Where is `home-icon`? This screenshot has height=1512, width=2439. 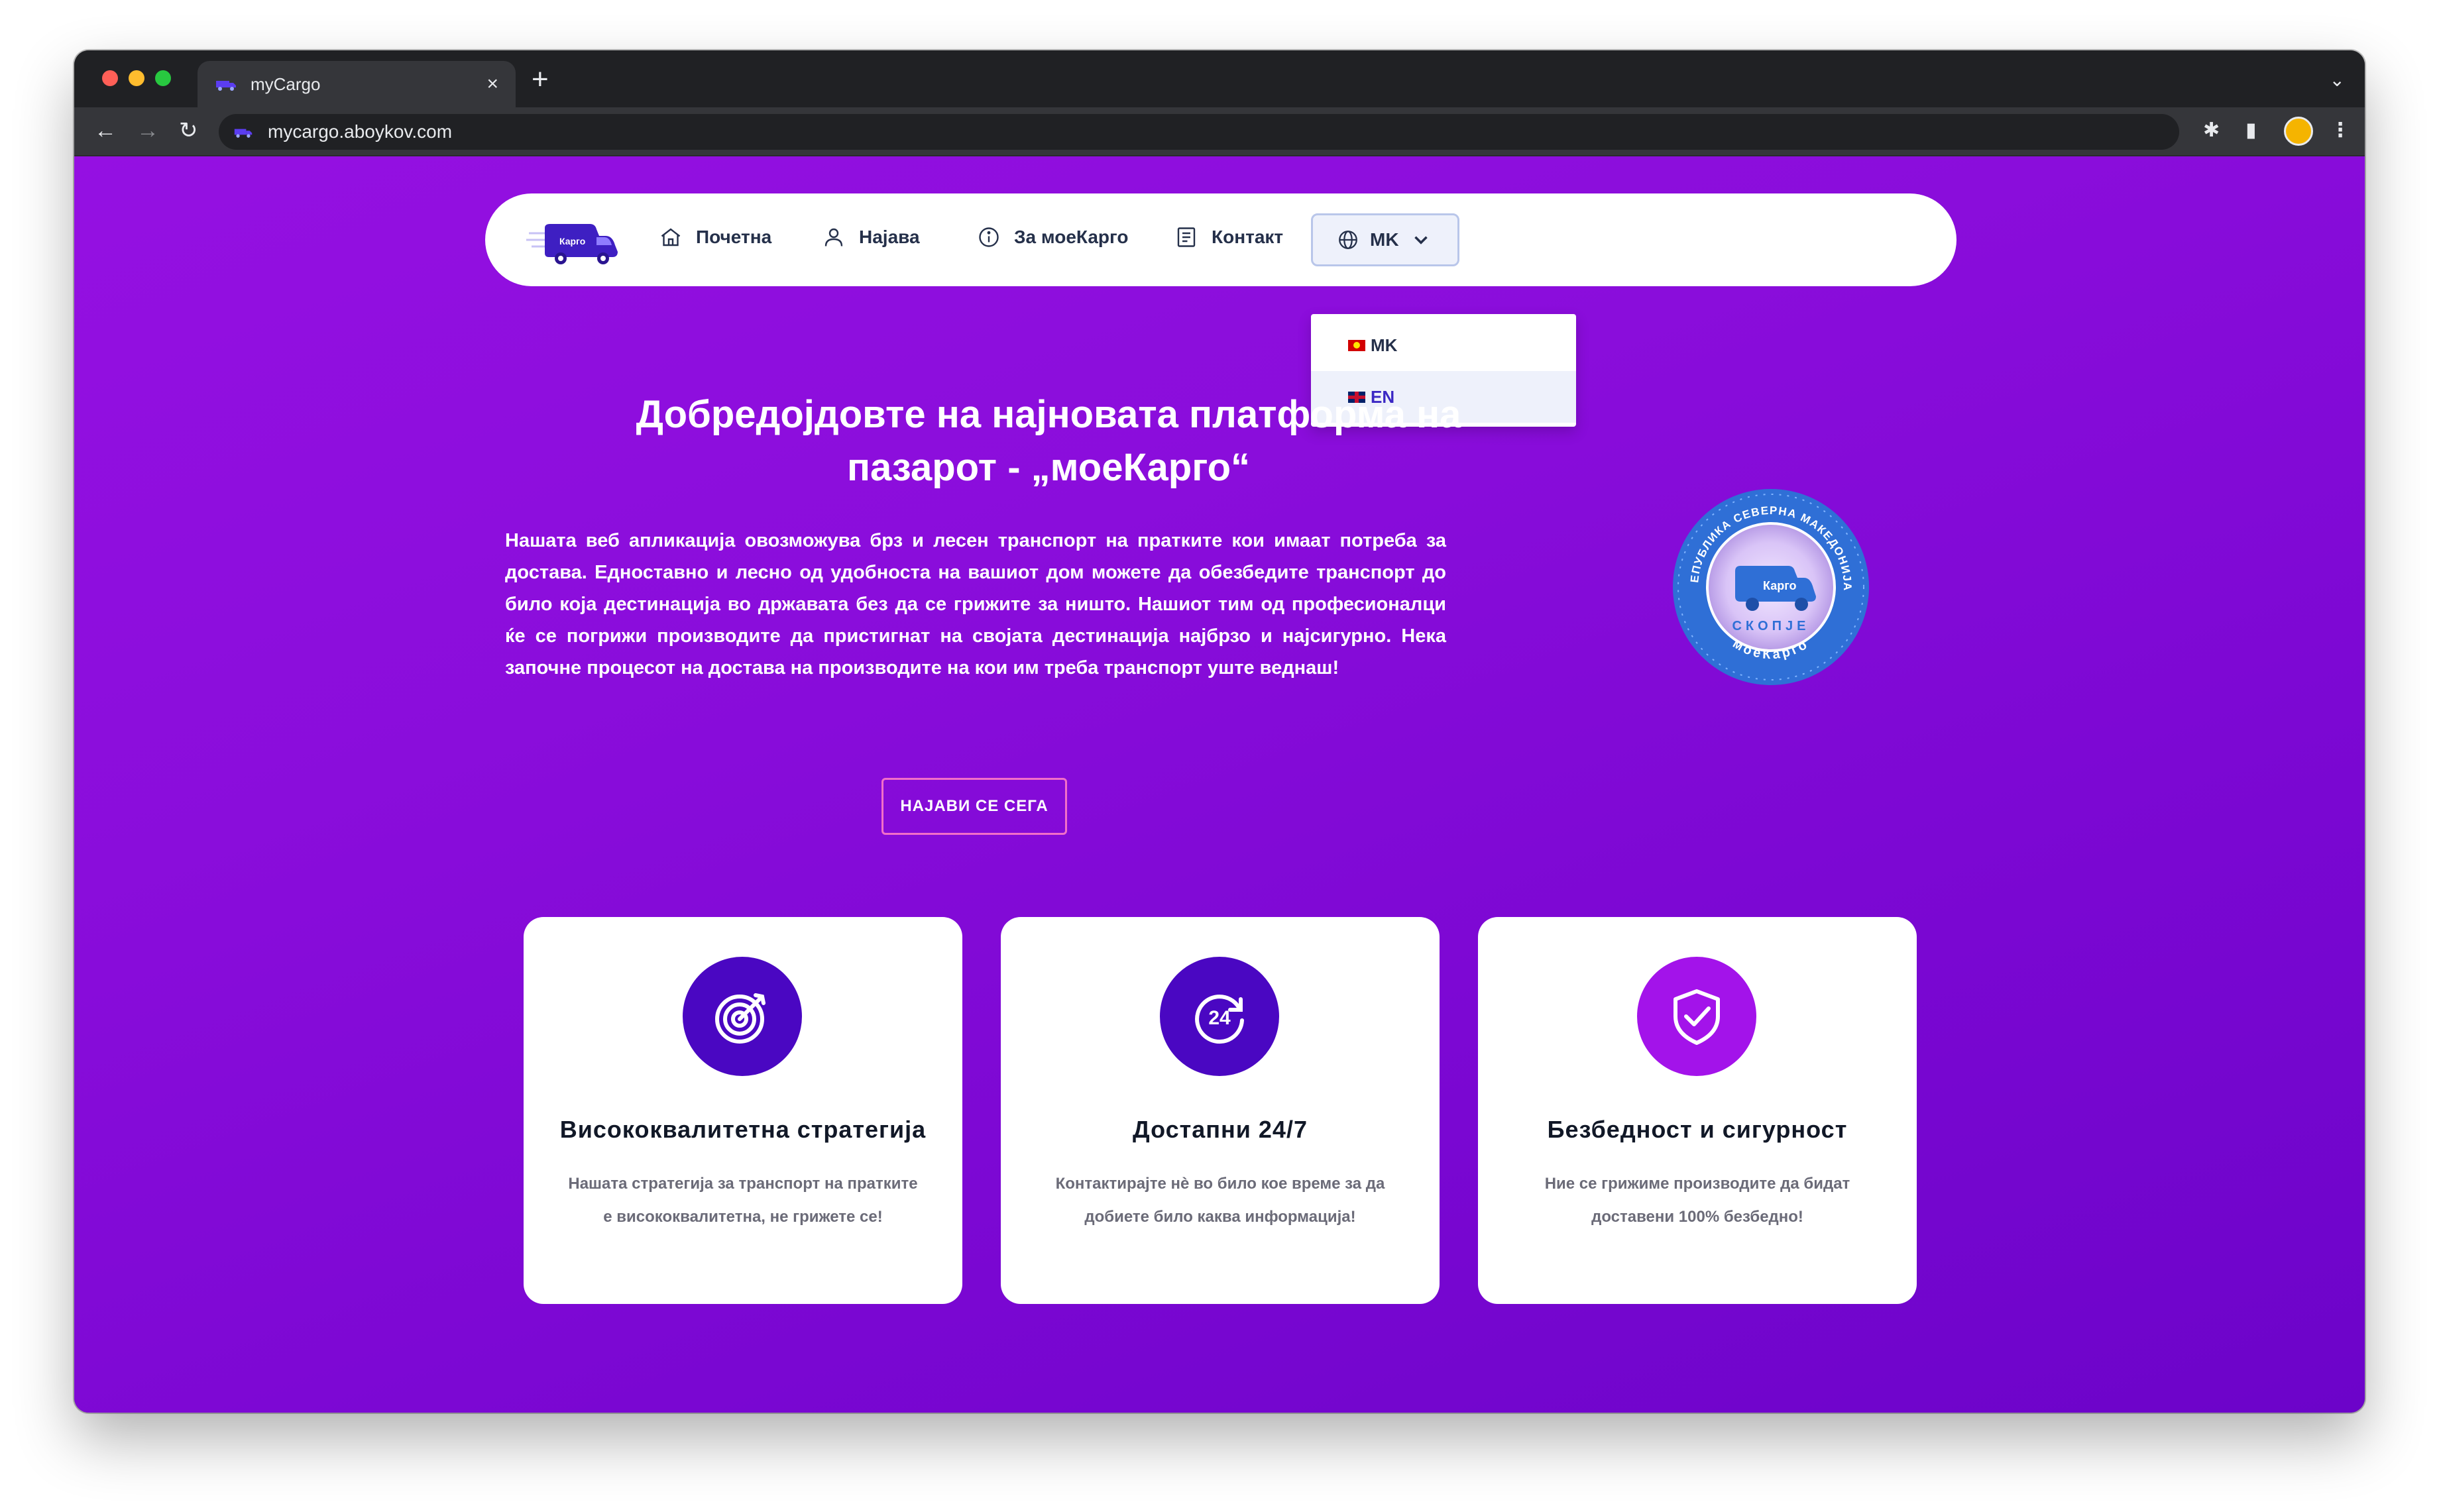 home-icon is located at coordinates (671, 237).